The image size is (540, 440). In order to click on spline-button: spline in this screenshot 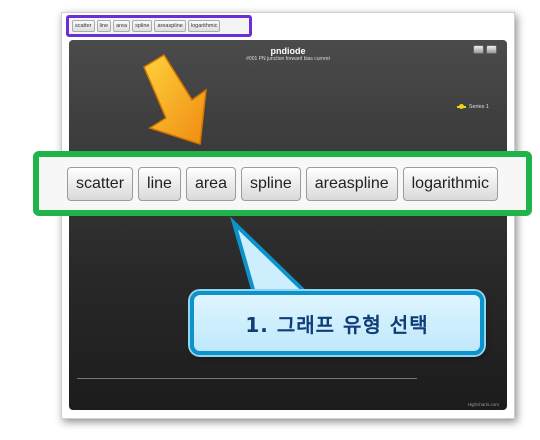, I will do `click(270, 183)`.